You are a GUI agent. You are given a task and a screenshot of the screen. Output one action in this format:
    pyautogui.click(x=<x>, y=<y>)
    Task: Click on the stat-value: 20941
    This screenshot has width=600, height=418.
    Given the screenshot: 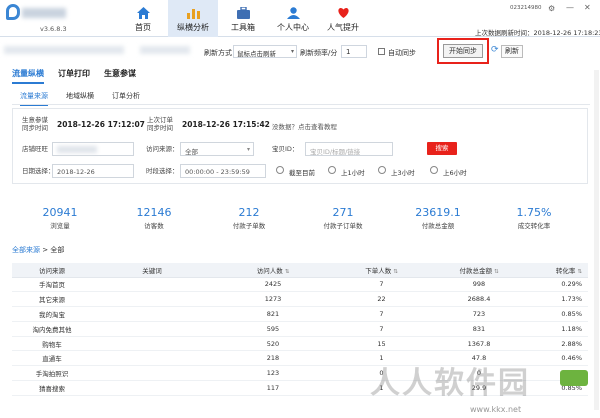 What is the action you would take?
    pyautogui.click(x=60, y=212)
    